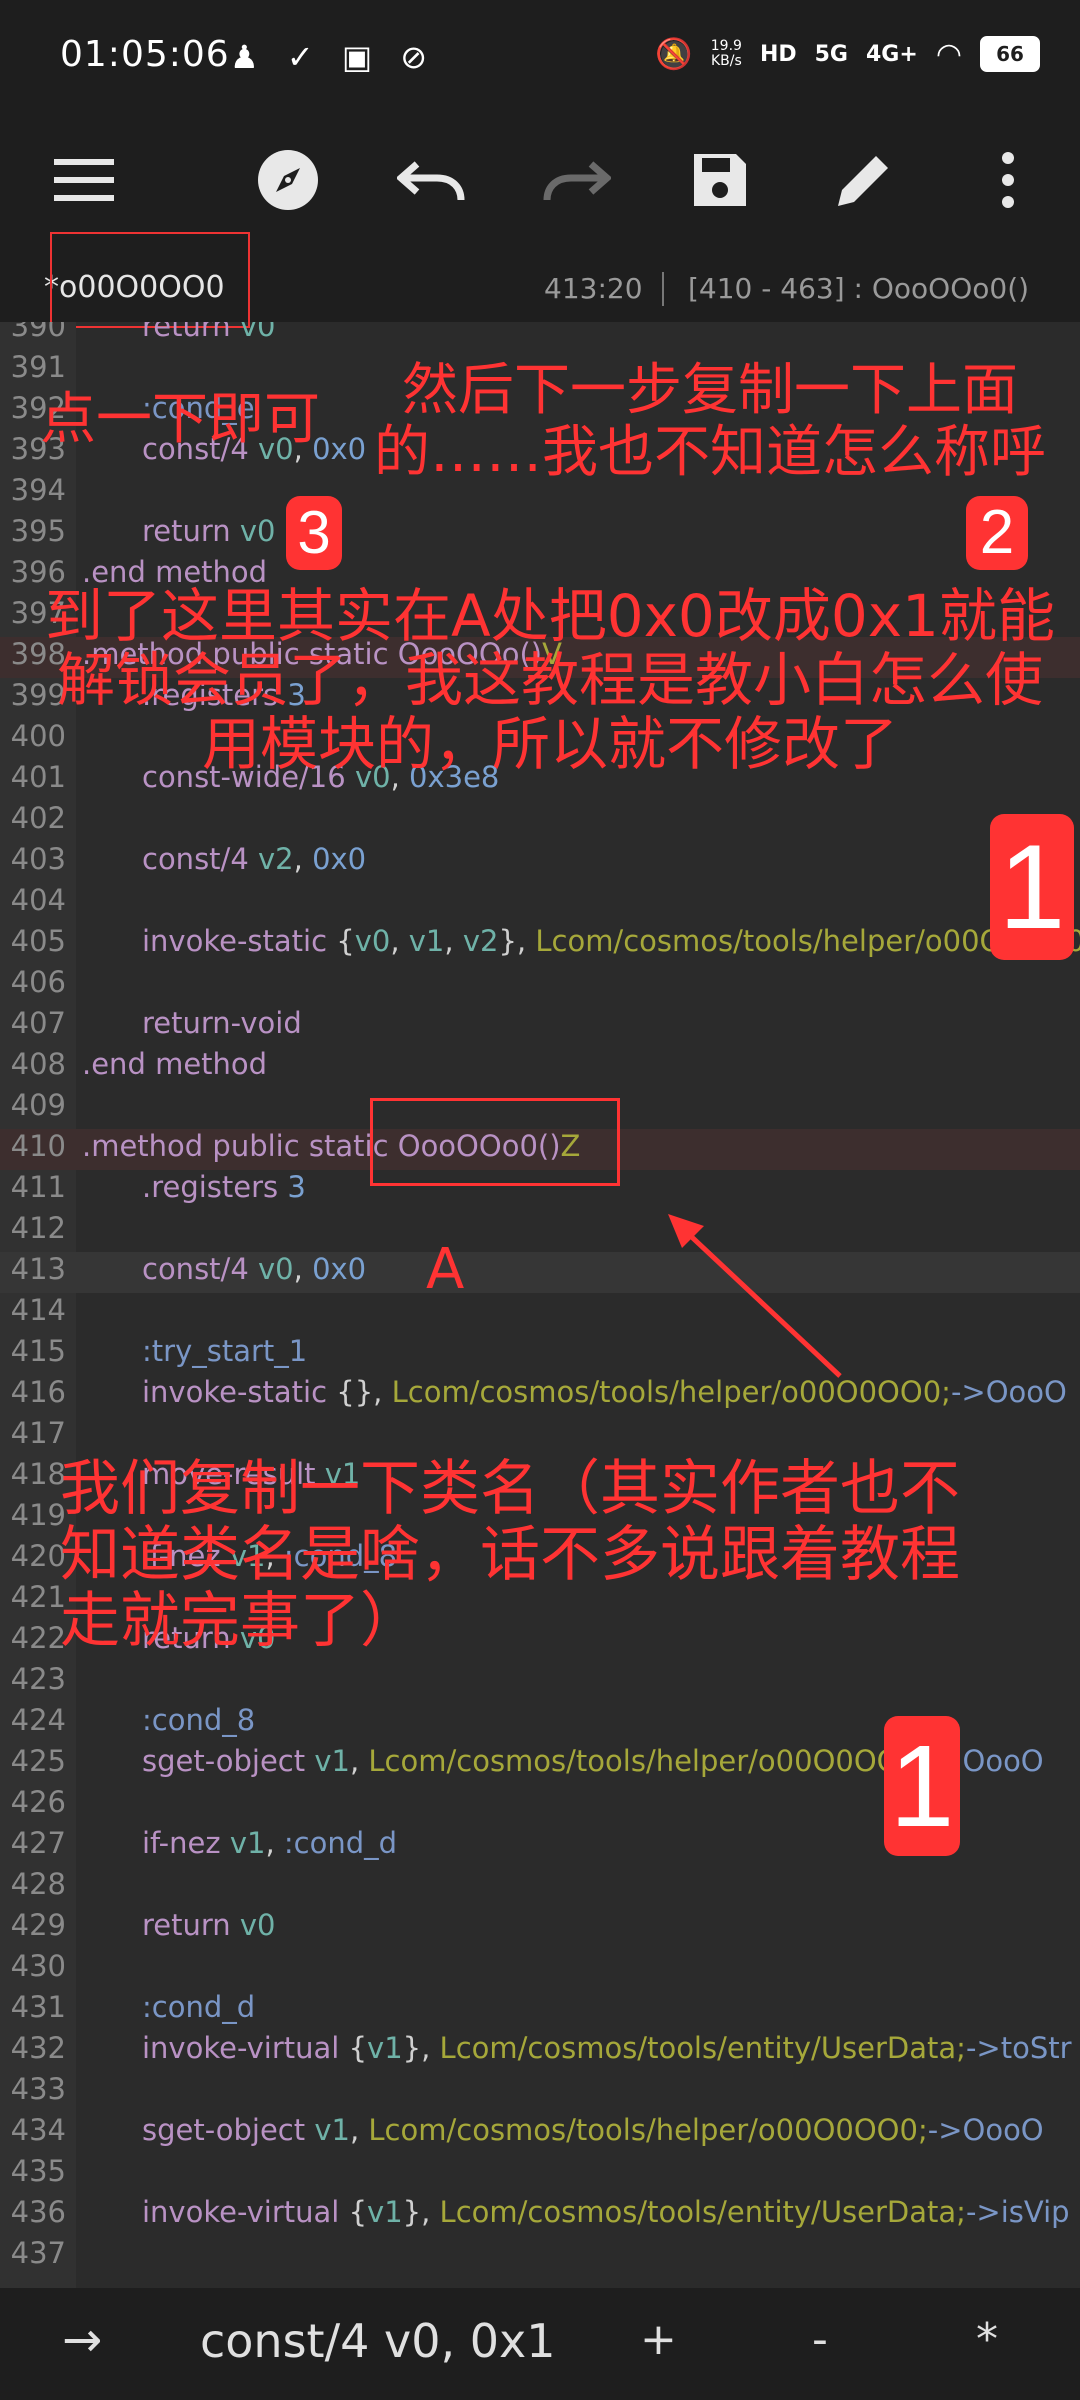  Describe the element at coordinates (276, 859) in the screenshot. I see `code-token: v2` at that location.